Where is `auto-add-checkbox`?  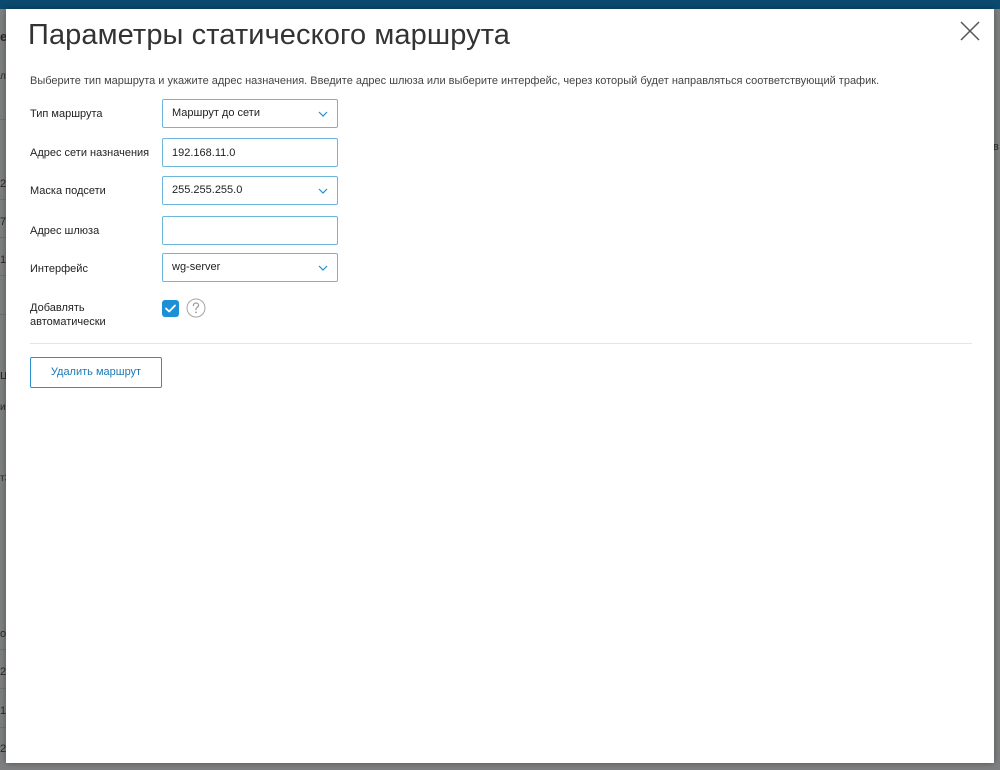 auto-add-checkbox is located at coordinates (170, 308).